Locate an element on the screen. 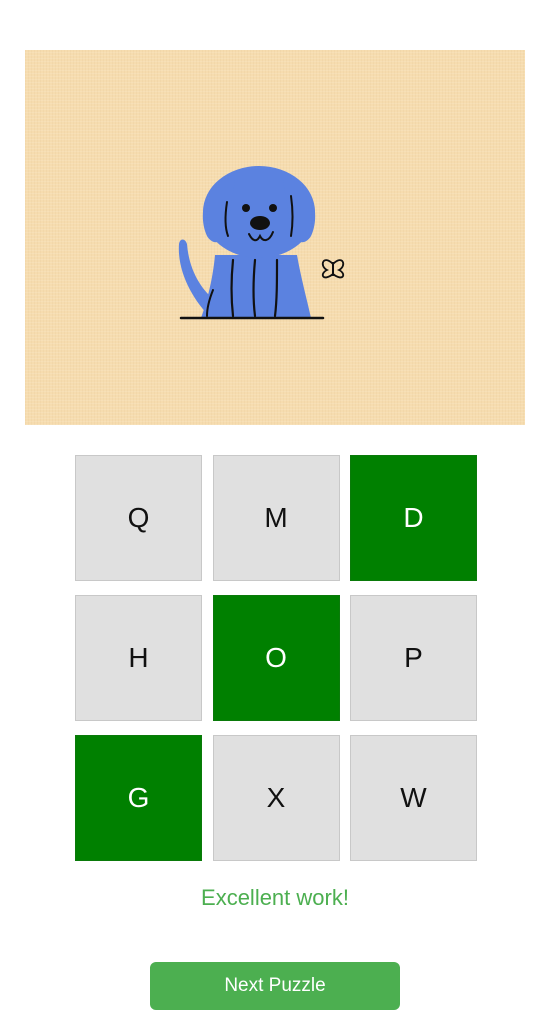 The width and height of the screenshot is (550, 1035). letter-tile: M is located at coordinates (276, 518).